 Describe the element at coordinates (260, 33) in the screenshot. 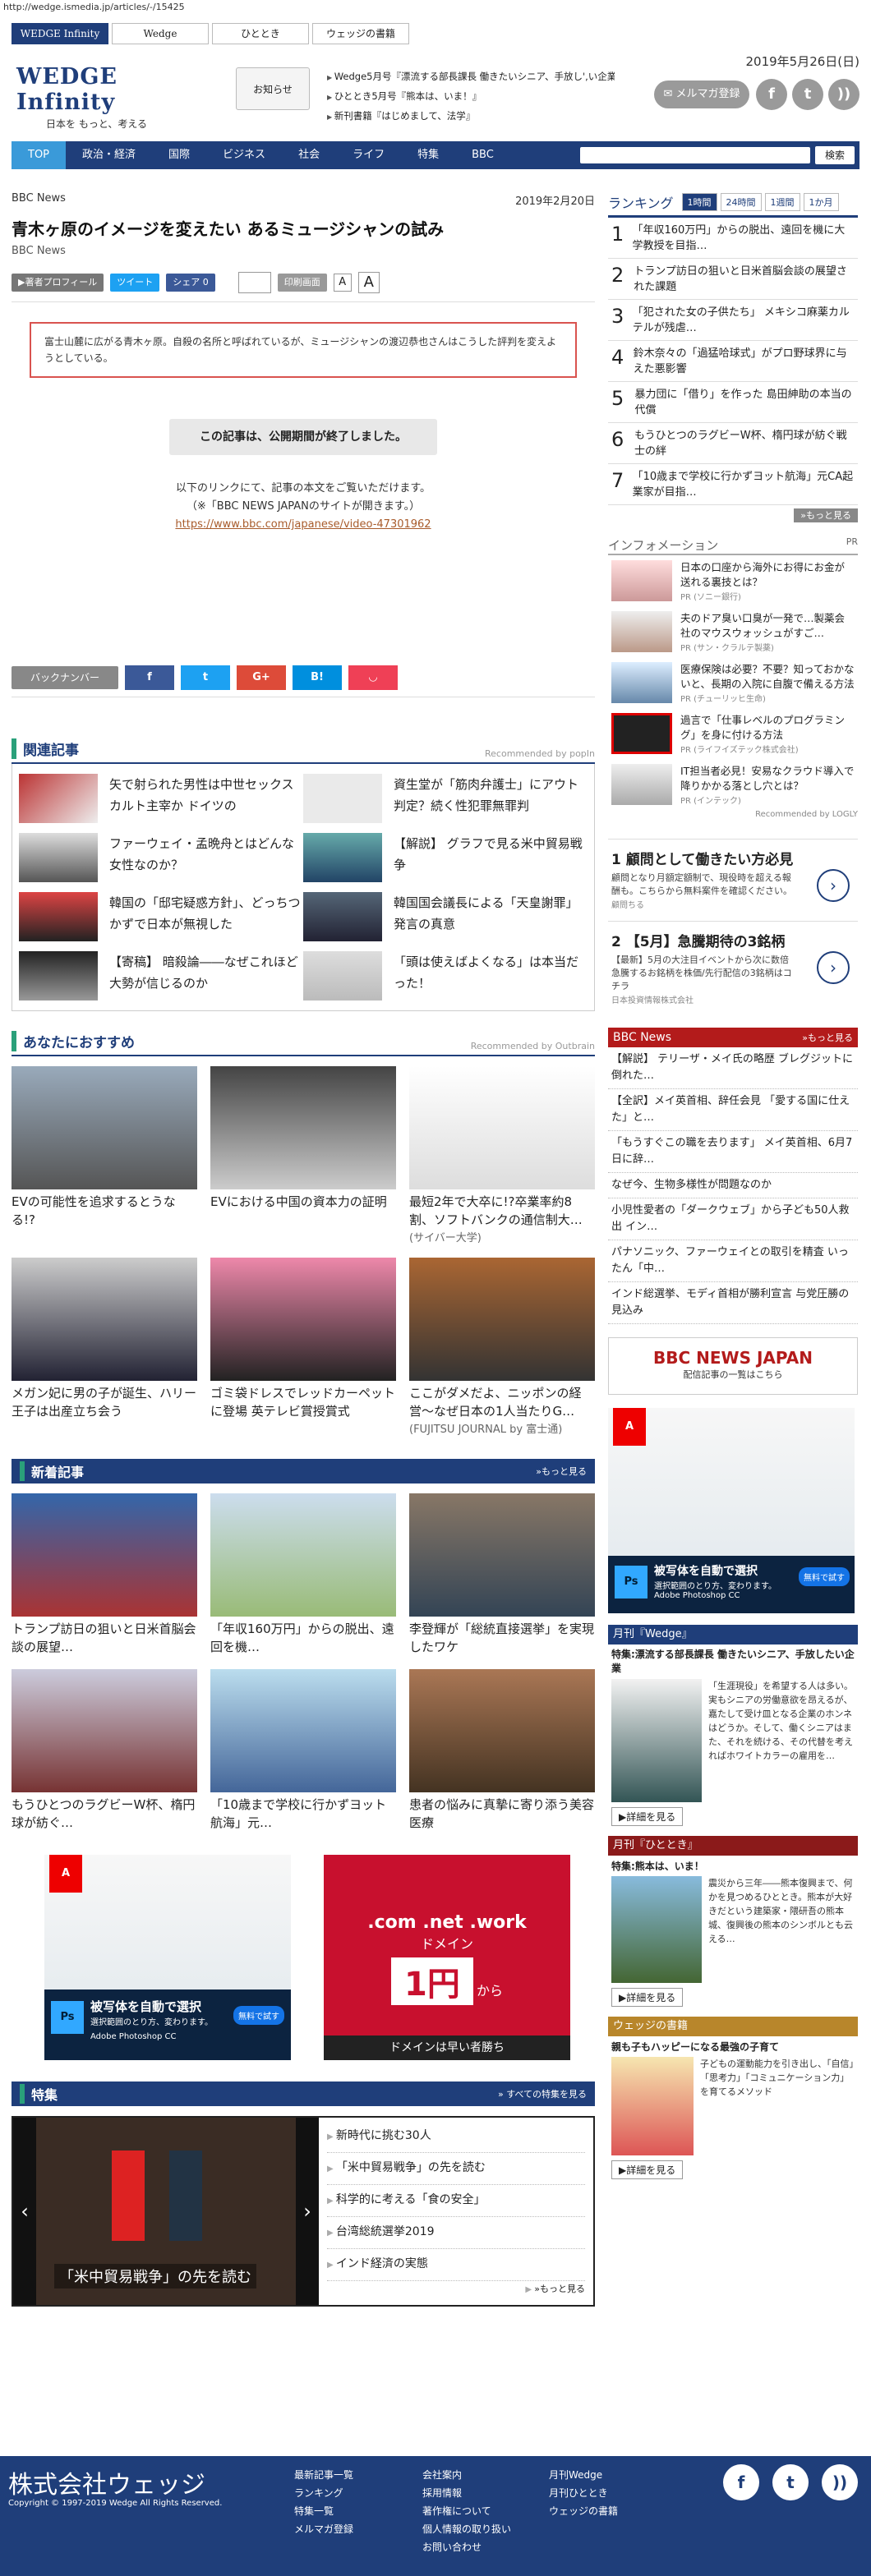

I see `topnav-hitotoki: ひととき` at that location.